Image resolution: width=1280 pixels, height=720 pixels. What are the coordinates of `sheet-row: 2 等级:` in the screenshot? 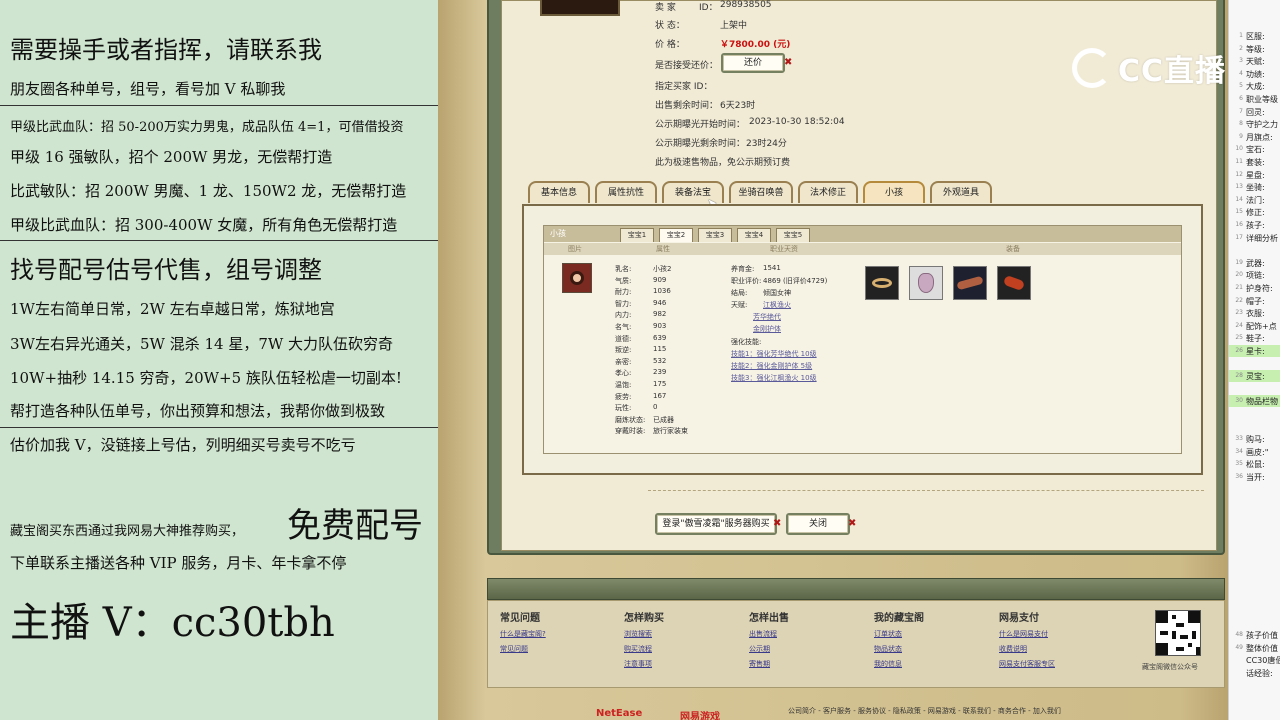 It's located at (1254, 49).